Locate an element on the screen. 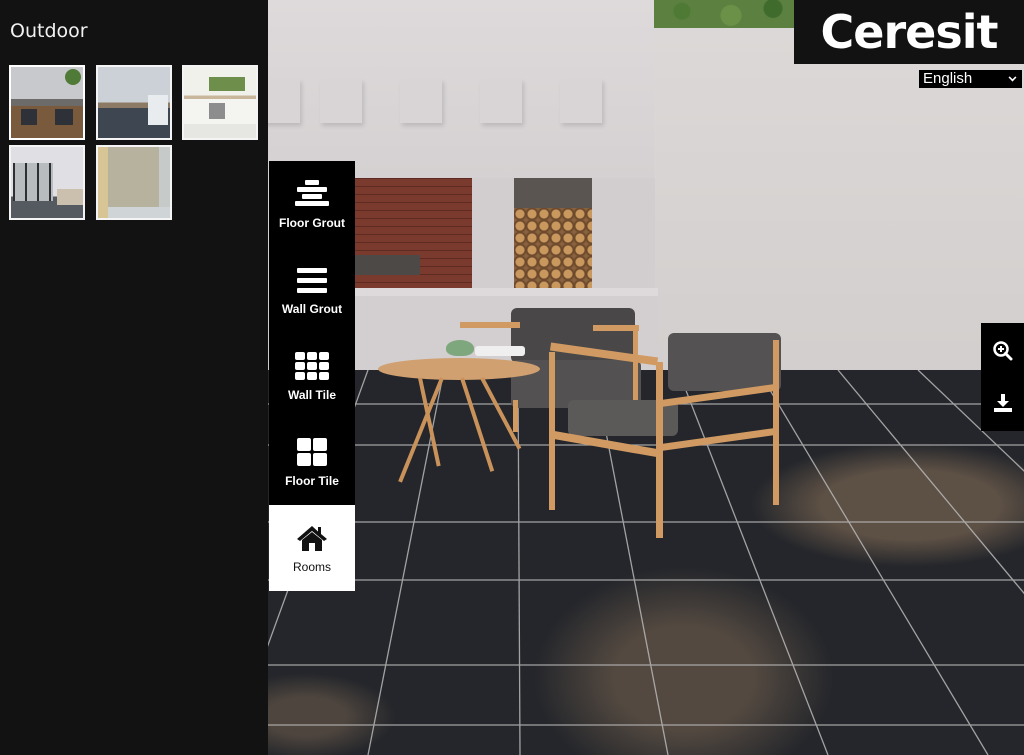 The height and width of the screenshot is (755, 1024). room-category-title: Outdoor is located at coordinates (49, 31).